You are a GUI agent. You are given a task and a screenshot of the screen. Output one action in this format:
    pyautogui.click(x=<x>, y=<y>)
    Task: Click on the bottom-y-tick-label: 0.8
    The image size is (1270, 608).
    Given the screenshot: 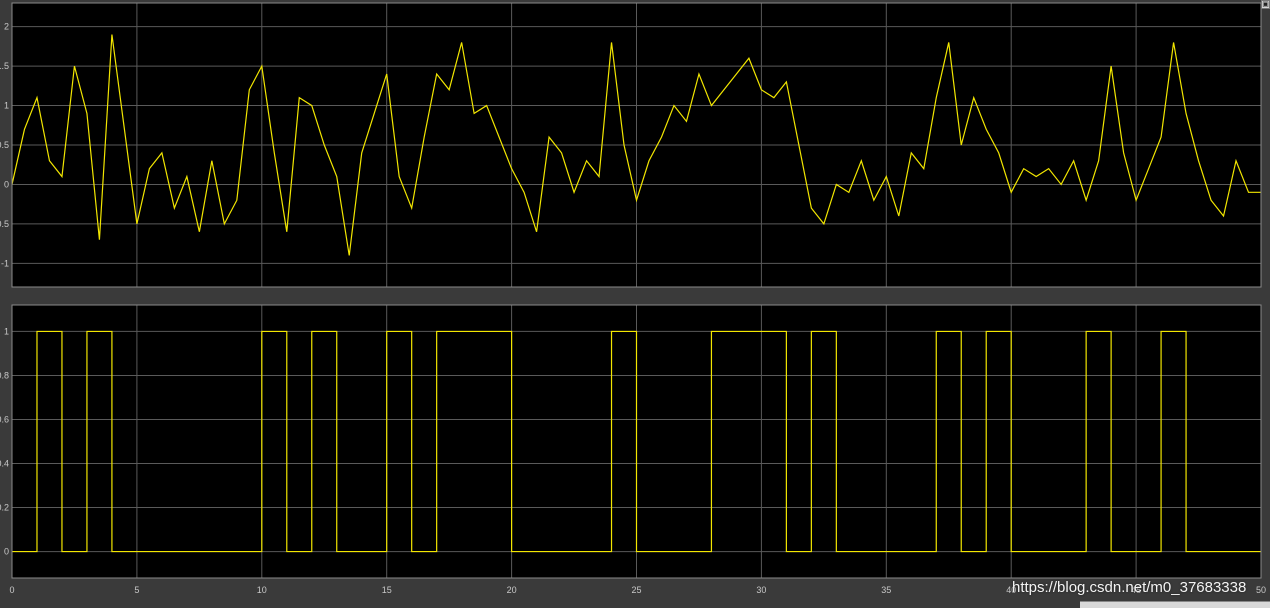 What is the action you would take?
    pyautogui.click(x=4, y=375)
    